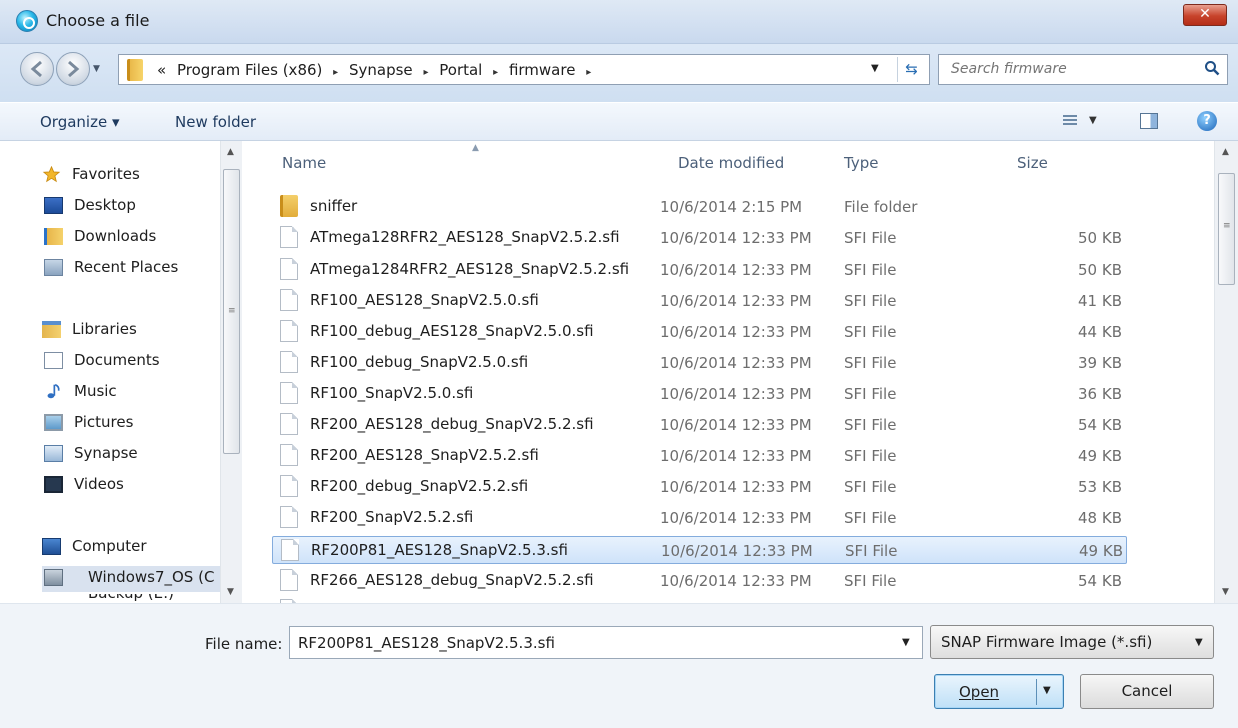 Image resolution: width=1238 pixels, height=728 pixels. What do you see at coordinates (999, 691) in the screenshot?
I see `open-button: Open ▼` at bounding box center [999, 691].